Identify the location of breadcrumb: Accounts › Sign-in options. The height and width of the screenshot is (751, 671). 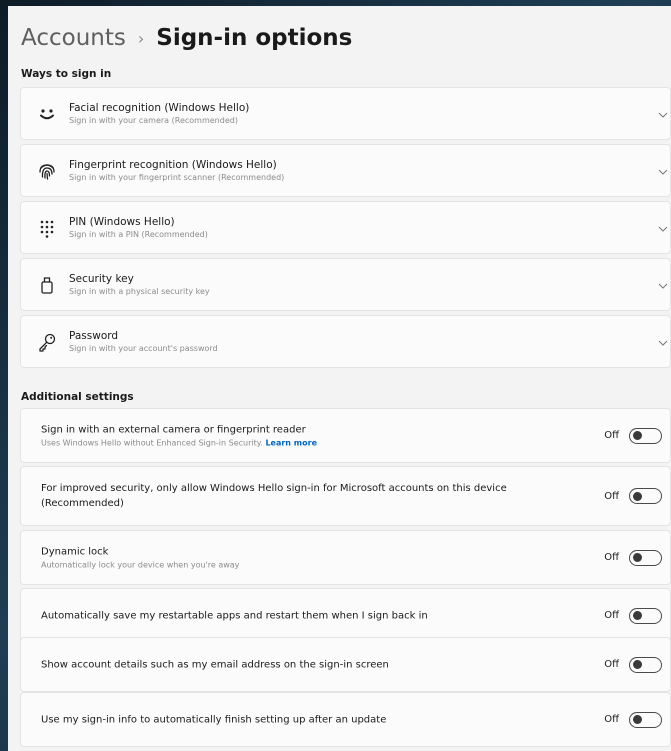
(186, 38).